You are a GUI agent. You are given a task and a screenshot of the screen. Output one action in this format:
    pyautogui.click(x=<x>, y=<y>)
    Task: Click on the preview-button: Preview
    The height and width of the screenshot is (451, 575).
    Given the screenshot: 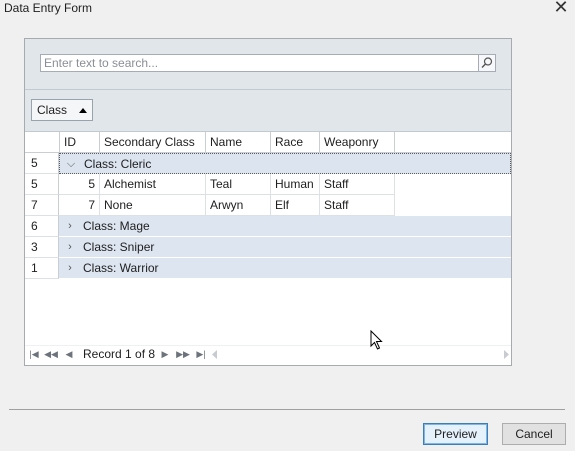 What is the action you would take?
    pyautogui.click(x=455, y=434)
    